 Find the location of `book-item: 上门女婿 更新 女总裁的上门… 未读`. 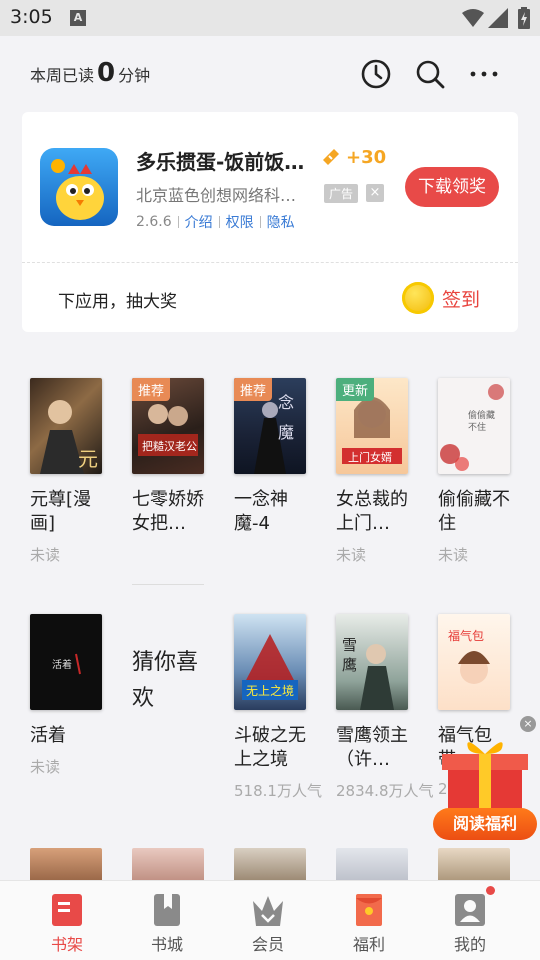

book-item: 上门女婿 更新 女总裁的上门… 未读 is located at coordinates (381, 473).